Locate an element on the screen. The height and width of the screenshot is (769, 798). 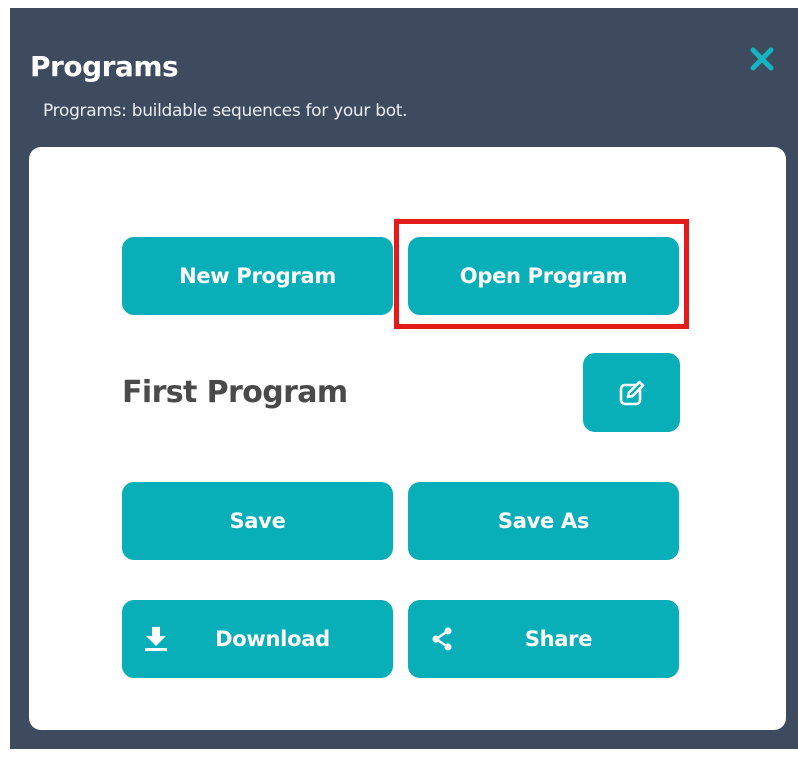
download-button: Download is located at coordinates (257, 639).